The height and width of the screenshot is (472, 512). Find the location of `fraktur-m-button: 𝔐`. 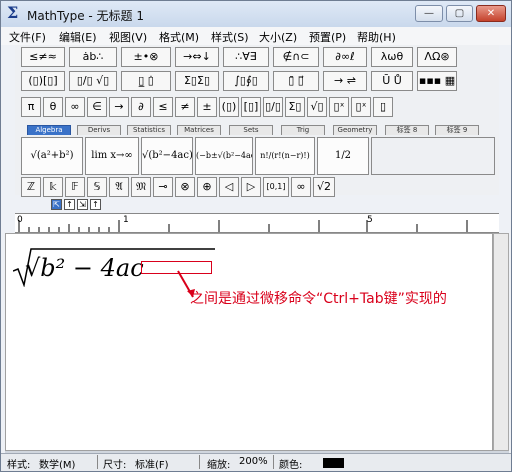

fraktur-m-button: 𝔐 is located at coordinates (141, 187).